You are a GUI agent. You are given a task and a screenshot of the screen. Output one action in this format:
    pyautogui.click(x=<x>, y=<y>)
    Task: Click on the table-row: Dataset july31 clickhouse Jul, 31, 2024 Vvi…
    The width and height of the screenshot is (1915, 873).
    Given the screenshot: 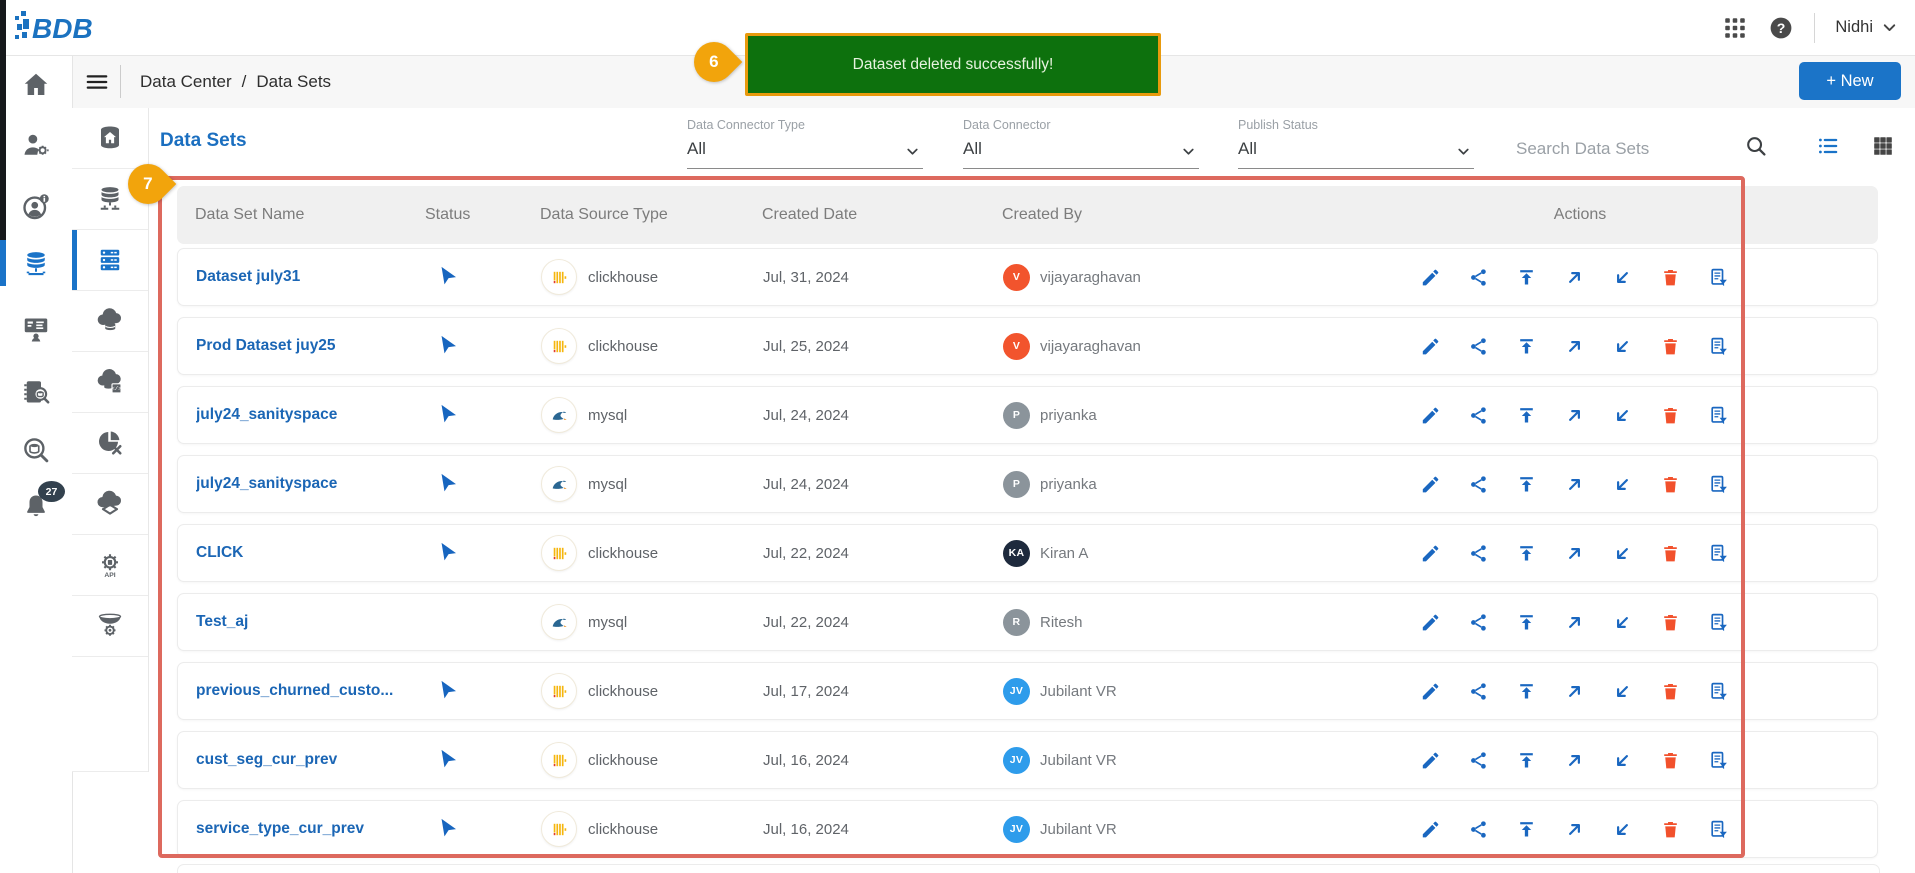 What is the action you would take?
    pyautogui.click(x=1027, y=277)
    